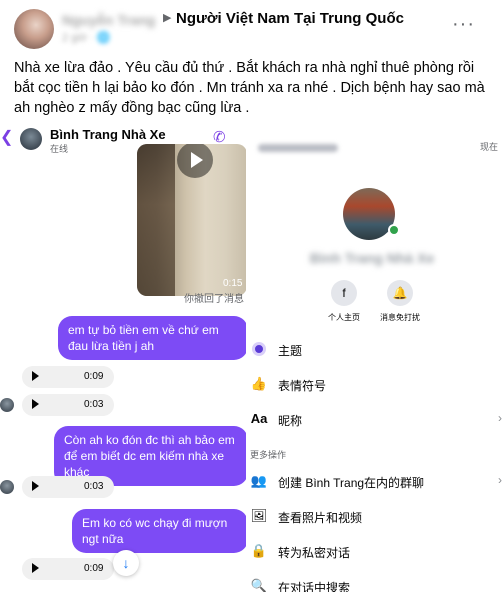 Image resolution: width=504 pixels, height=592 pixels. What do you see at coordinates (268, 455) in the screenshot?
I see `section-label: 更多操作` at bounding box center [268, 455].